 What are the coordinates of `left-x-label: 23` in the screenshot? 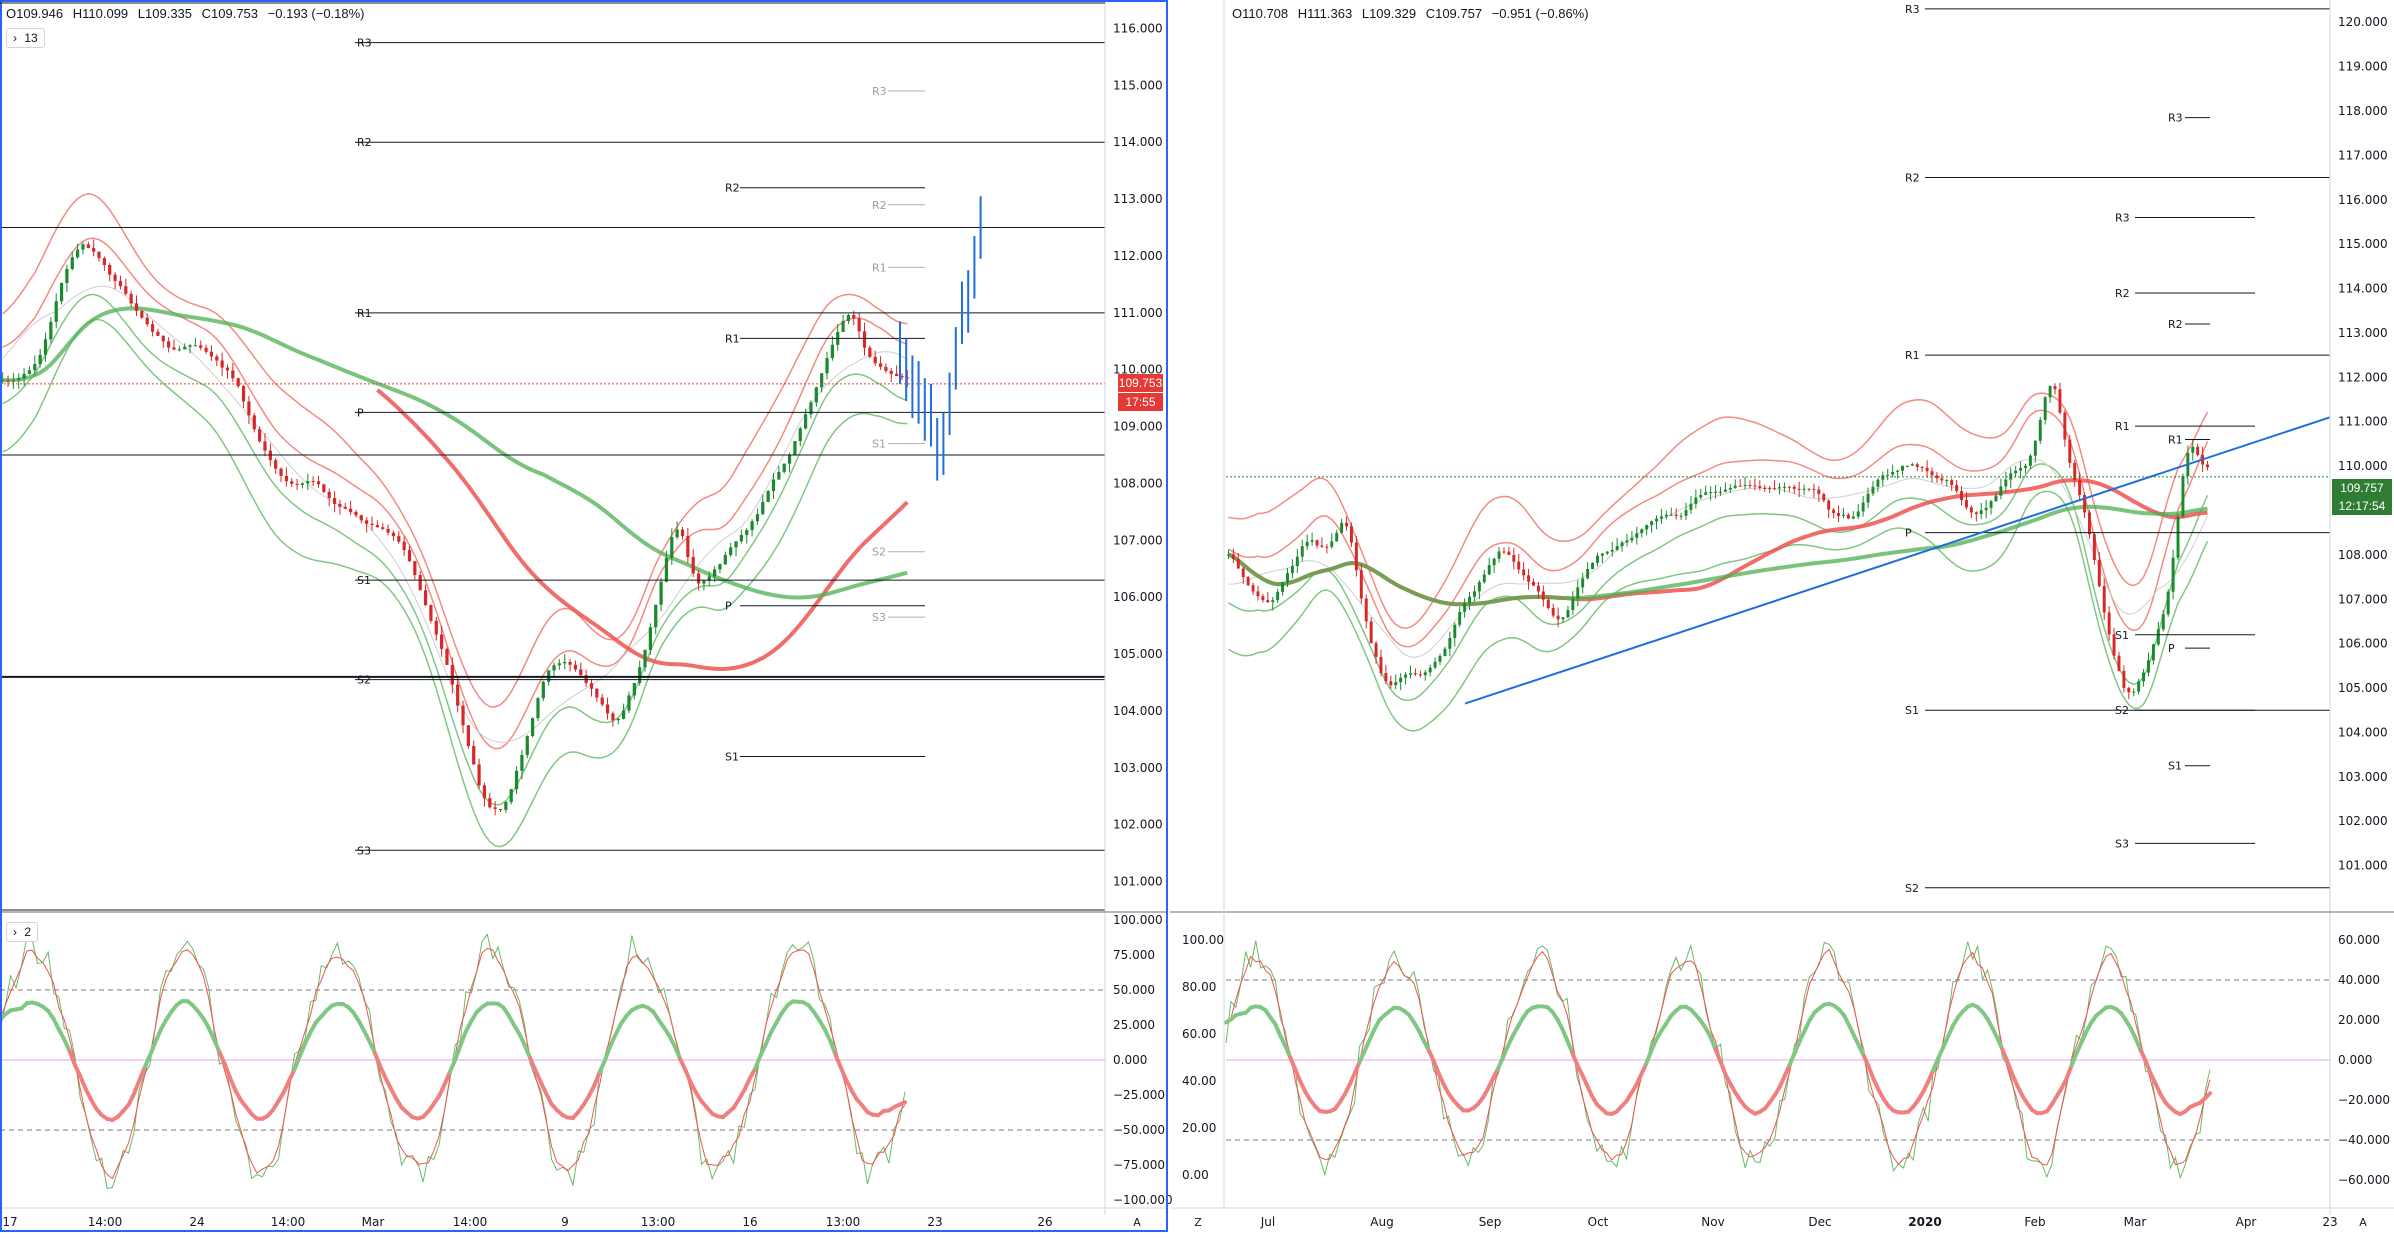 It's located at (934, 1222).